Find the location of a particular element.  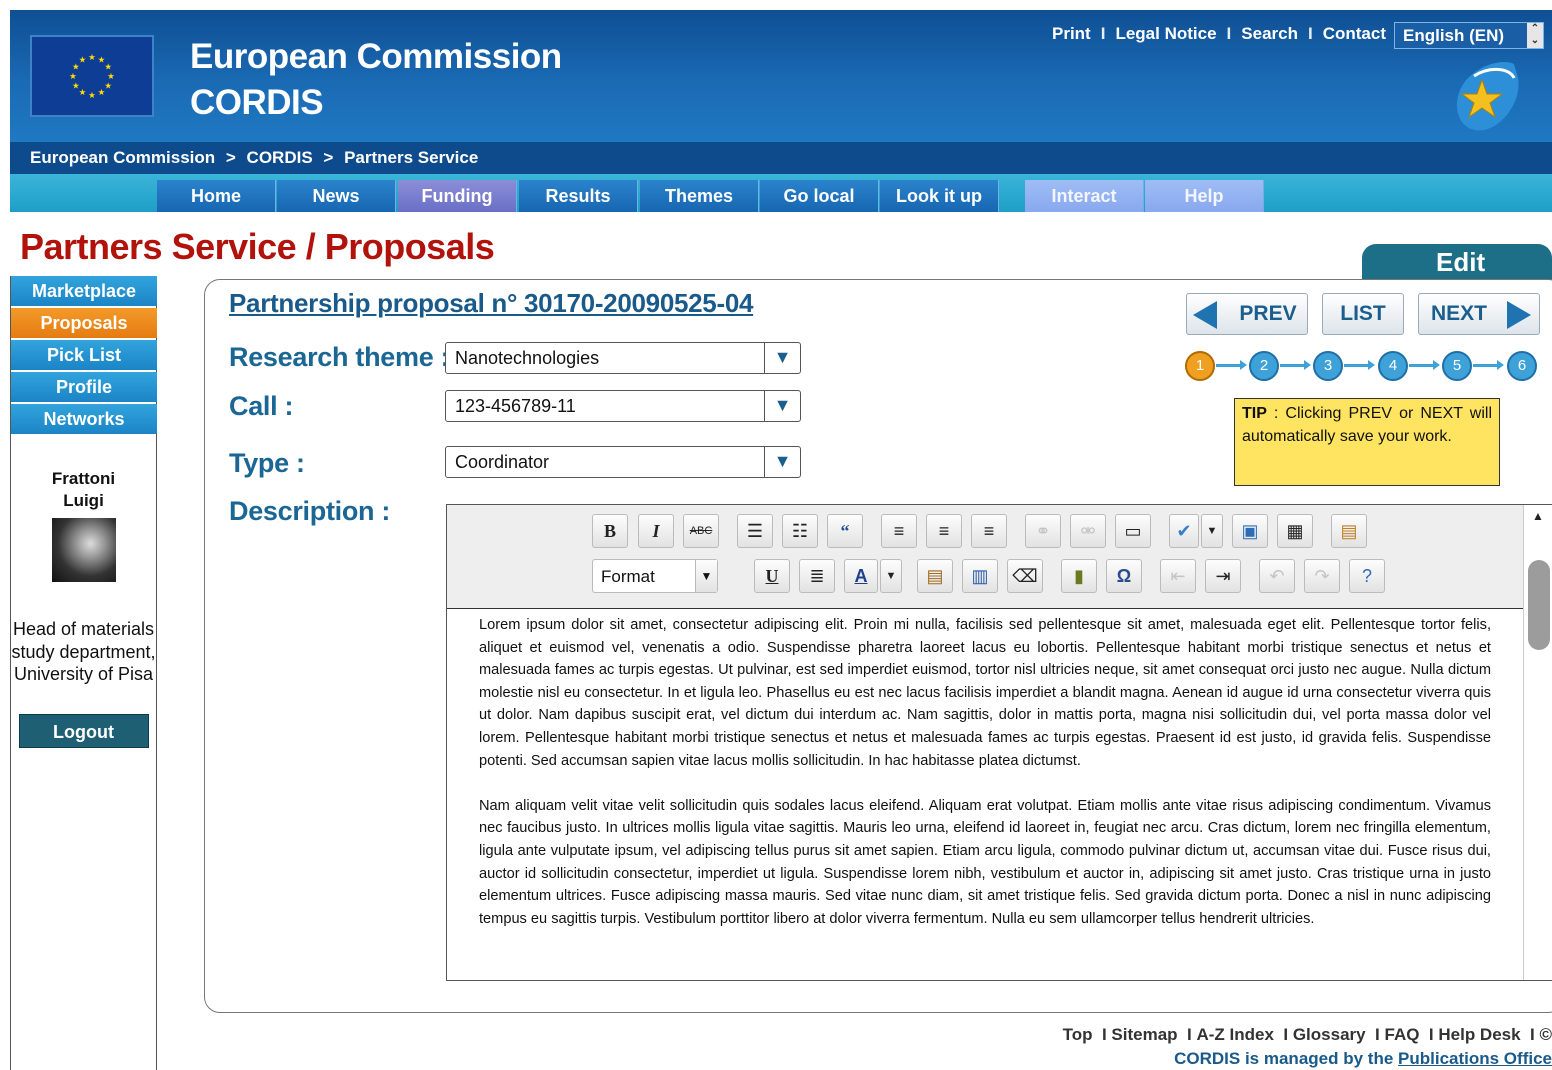

scroll-thumb is located at coordinates (1539, 605).